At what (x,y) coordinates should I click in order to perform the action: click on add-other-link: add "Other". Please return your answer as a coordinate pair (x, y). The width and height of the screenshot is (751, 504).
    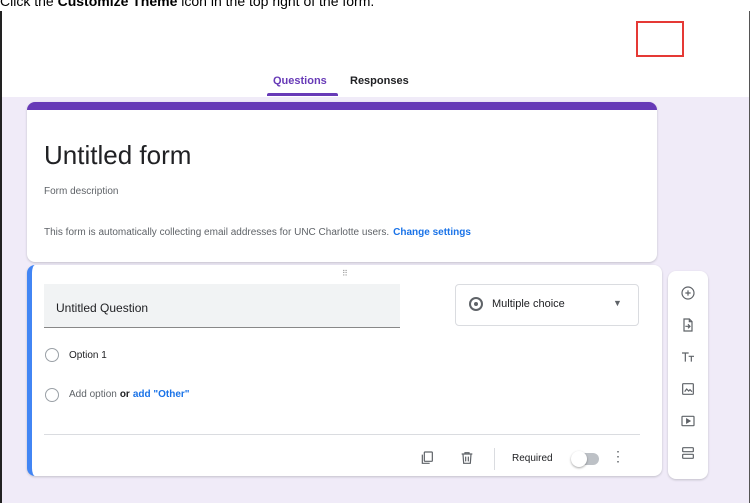
    Looking at the image, I should click on (161, 394).